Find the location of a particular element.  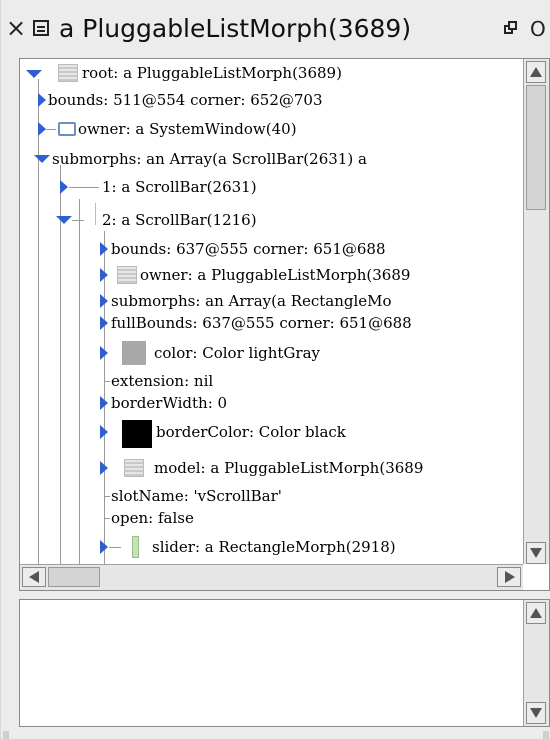

tree-row-child-slider: slider: a RectangleMorph(2918) is located at coordinates (270, 547).